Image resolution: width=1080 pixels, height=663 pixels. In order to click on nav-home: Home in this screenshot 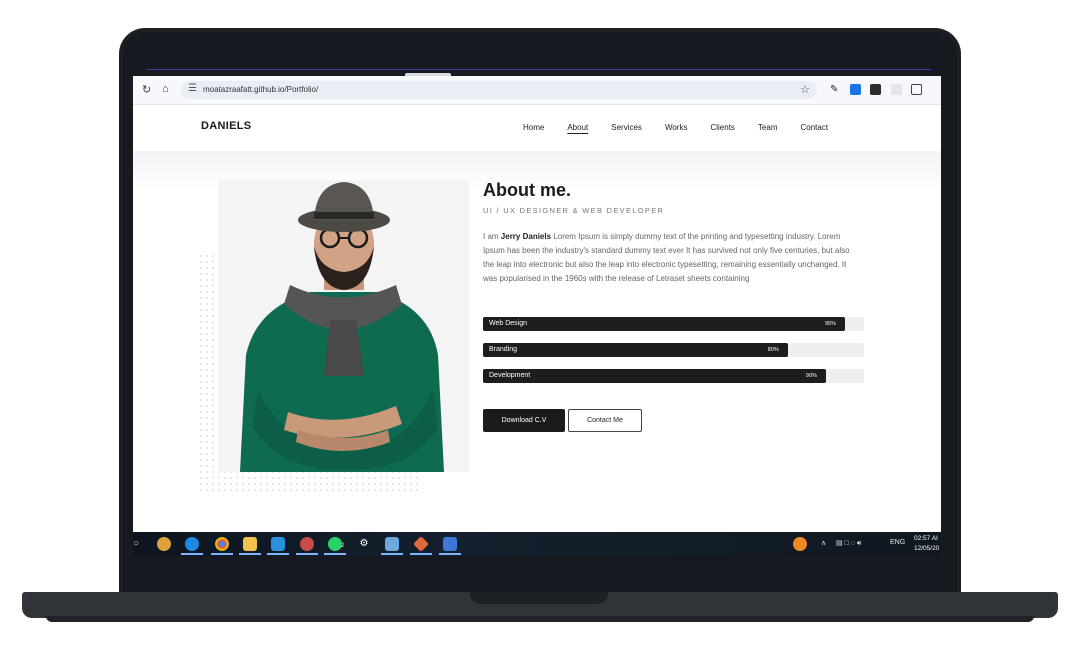, I will do `click(533, 127)`.